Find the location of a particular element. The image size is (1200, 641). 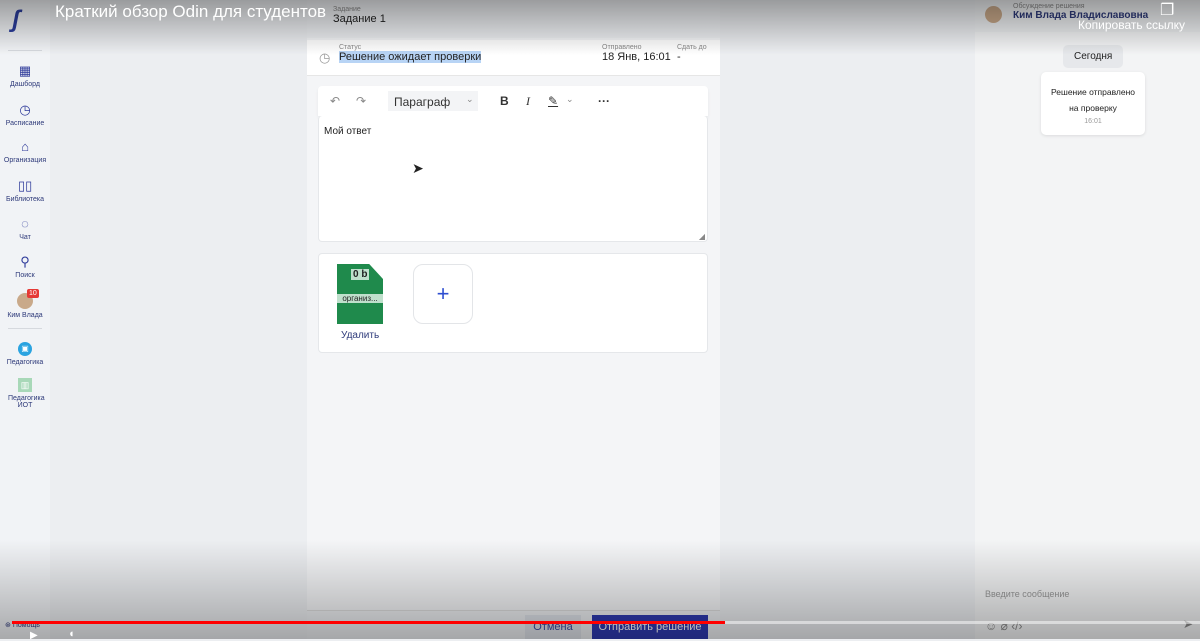

editor-toolbar: ↶ ↷ Параграф ⌄ B I ✎ ⌄ ··· is located at coordinates (513, 101).